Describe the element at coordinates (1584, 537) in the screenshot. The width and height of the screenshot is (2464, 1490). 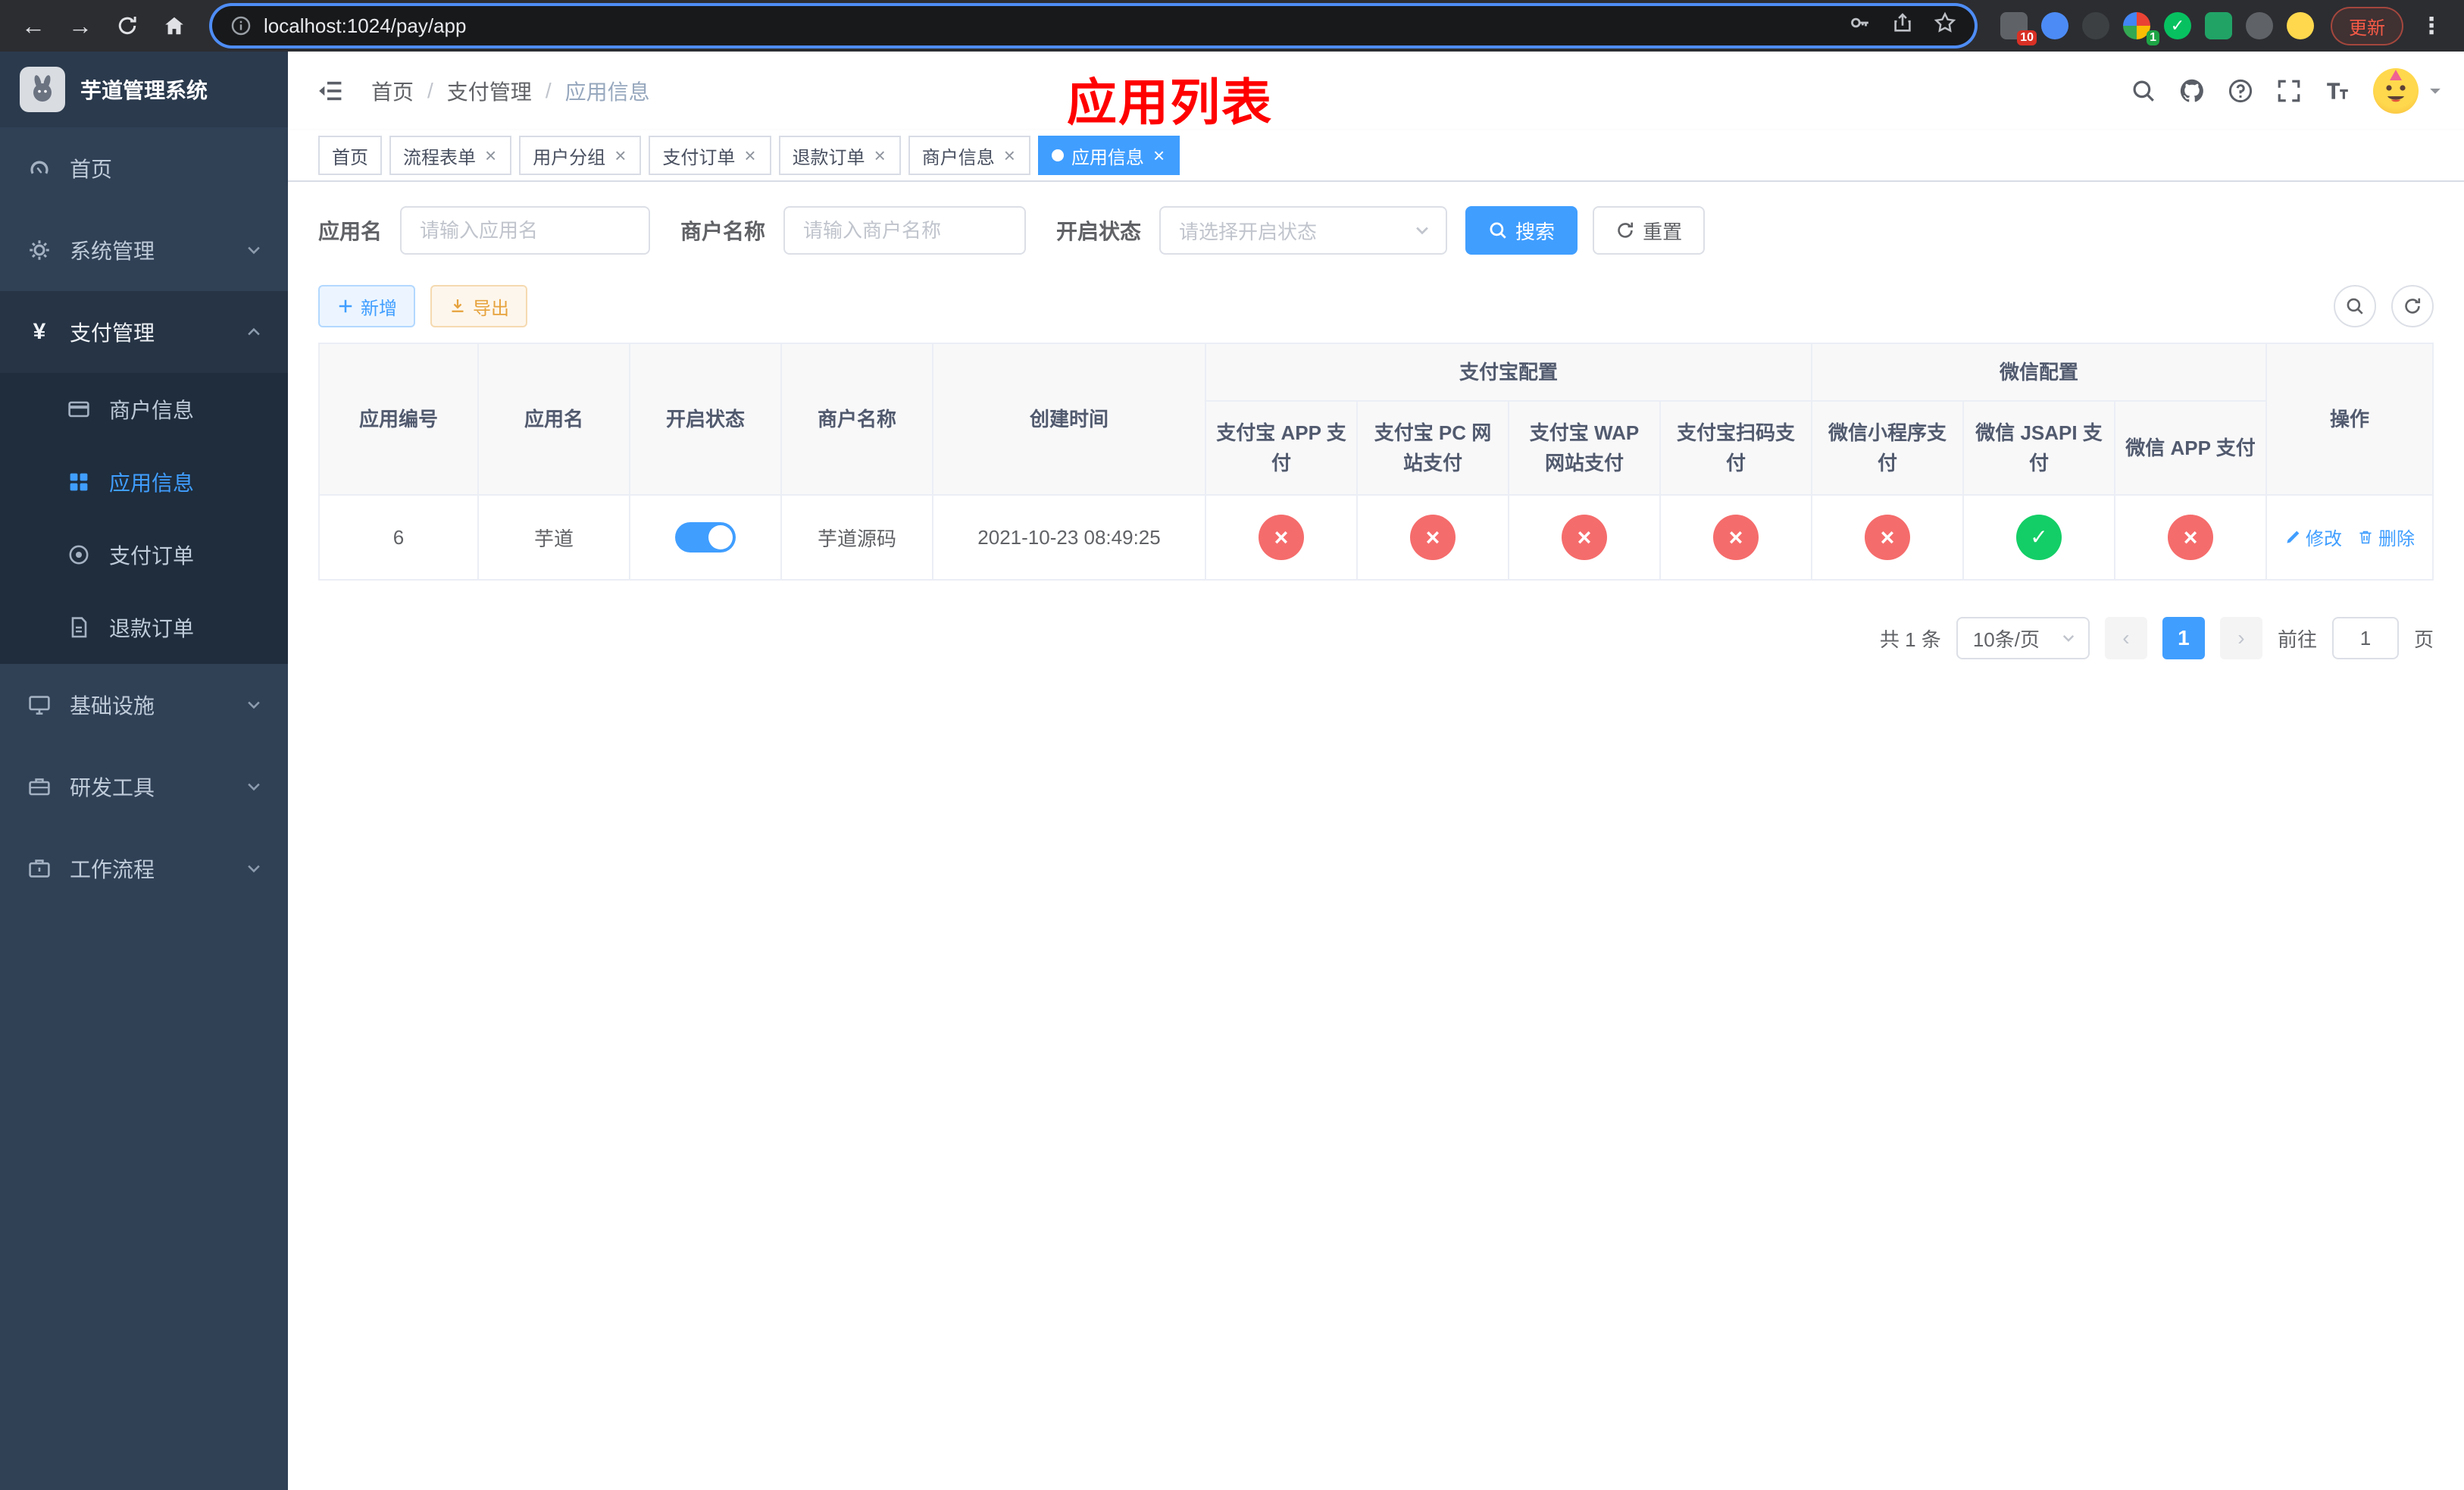
I see `alipay-wap-status-icon` at that location.